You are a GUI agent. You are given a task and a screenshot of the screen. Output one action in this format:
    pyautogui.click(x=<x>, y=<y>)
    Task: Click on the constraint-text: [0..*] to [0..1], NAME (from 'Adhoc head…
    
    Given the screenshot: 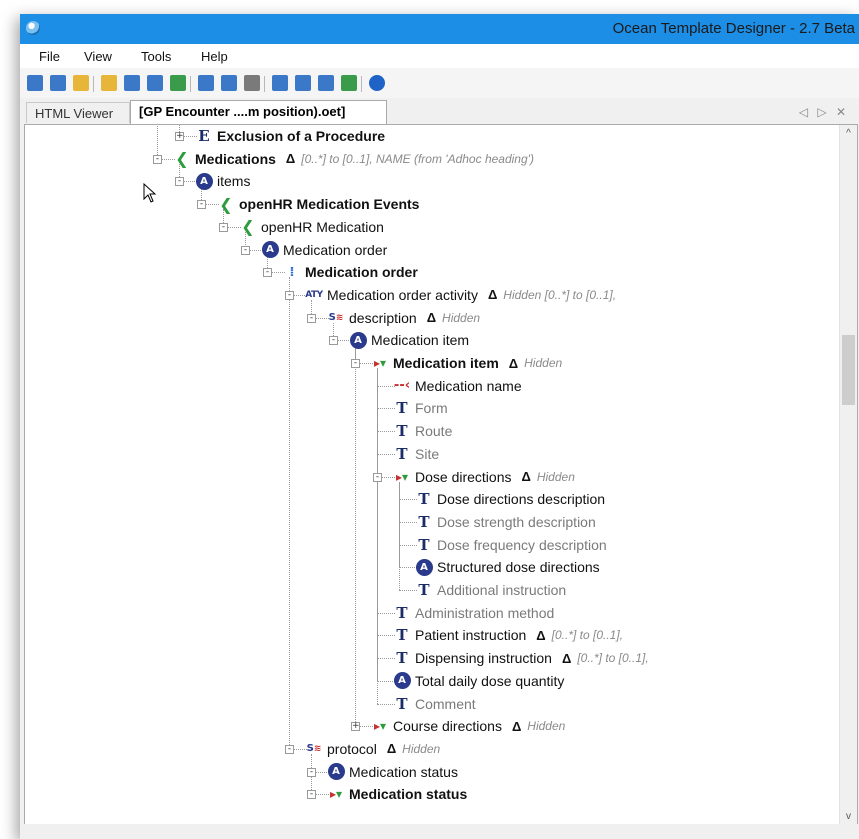 What is the action you would take?
    pyautogui.click(x=417, y=158)
    